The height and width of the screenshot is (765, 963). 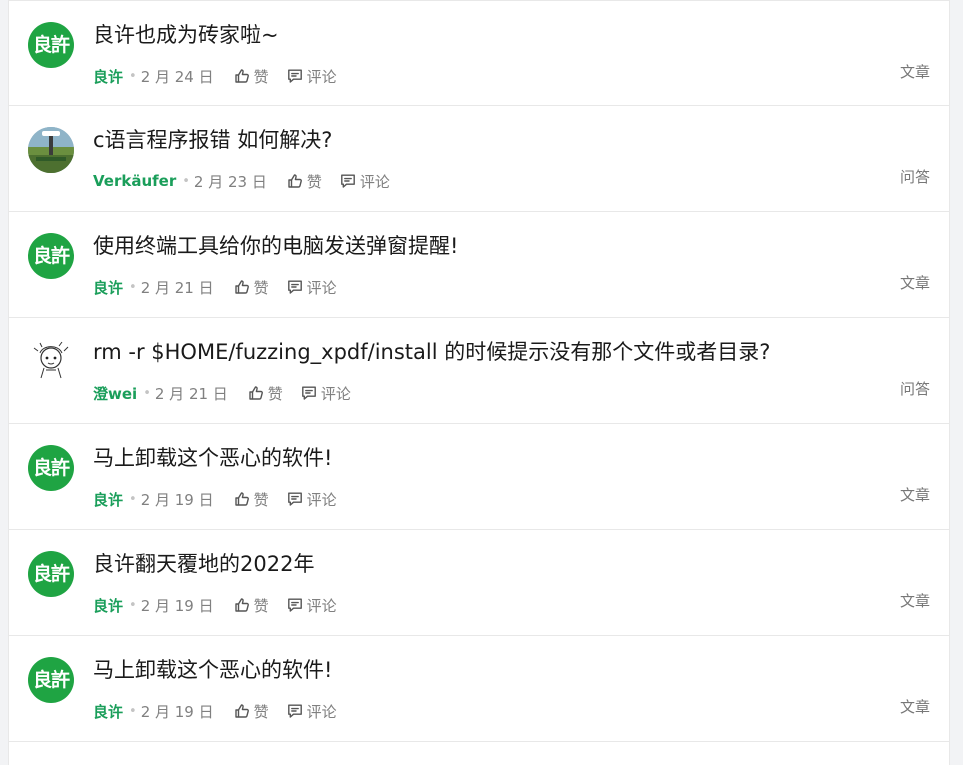 I want to click on post-title: 良许也成为砖家啦~, so click(x=186, y=35).